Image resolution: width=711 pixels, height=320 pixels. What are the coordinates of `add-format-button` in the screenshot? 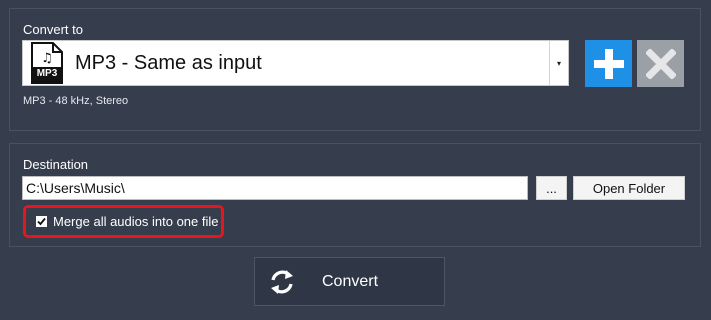 It's located at (608, 63).